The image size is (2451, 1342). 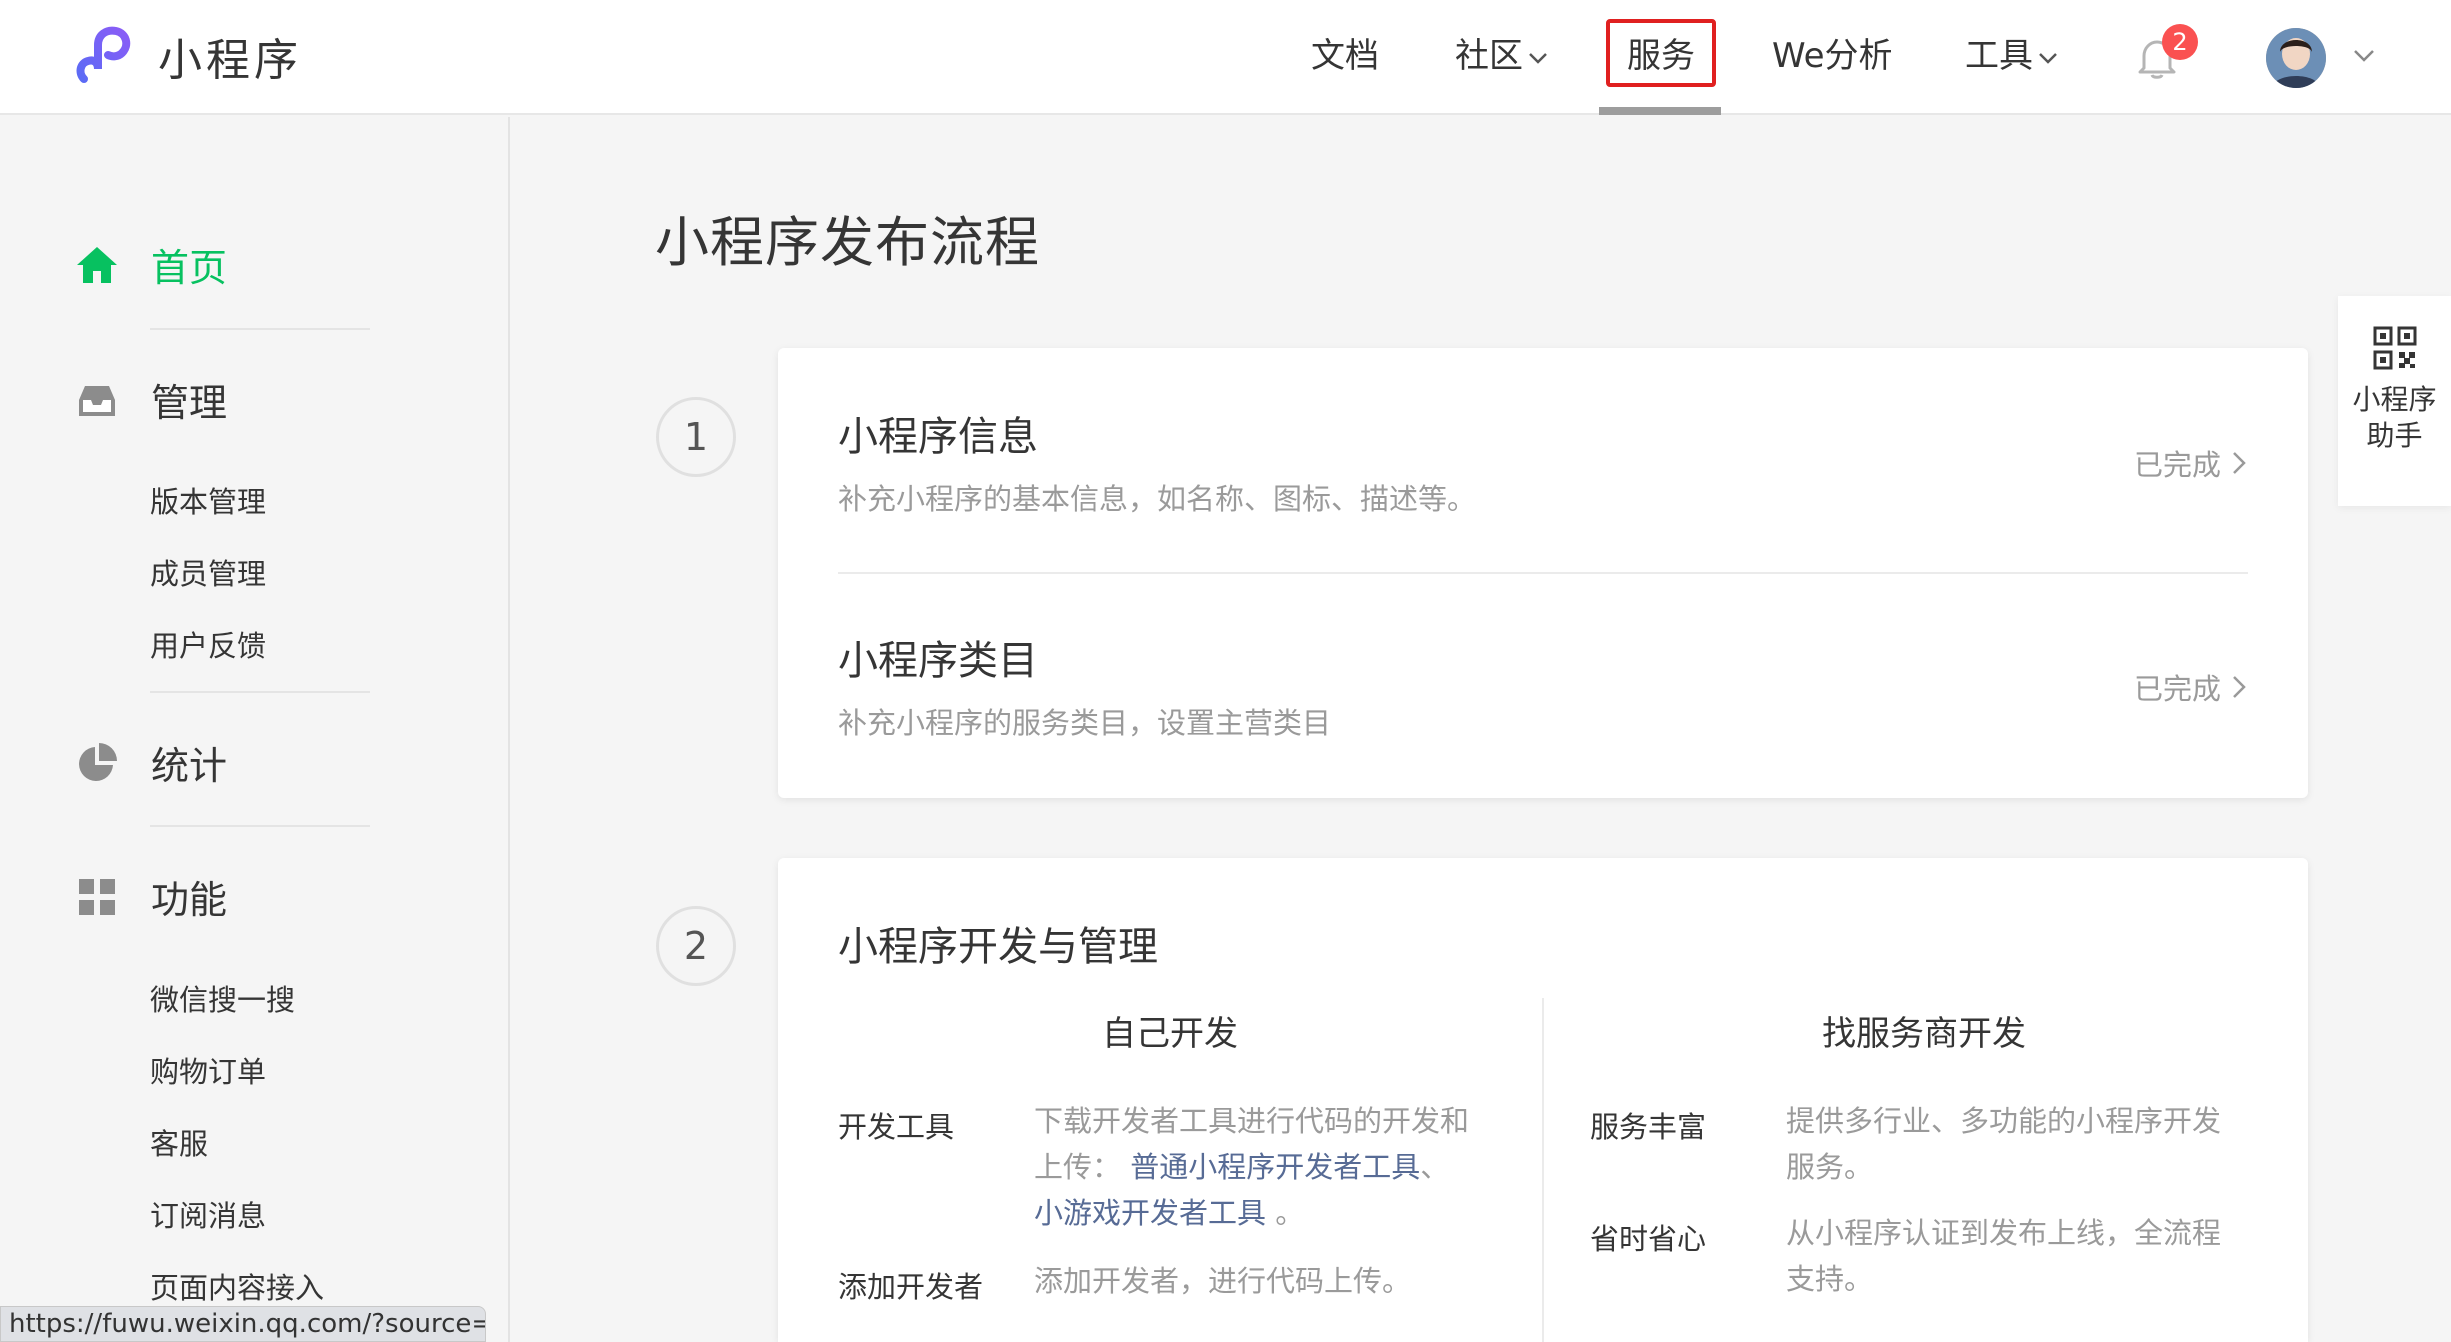 What do you see at coordinates (1290, 1213) in the screenshot?
I see `period: 。` at bounding box center [1290, 1213].